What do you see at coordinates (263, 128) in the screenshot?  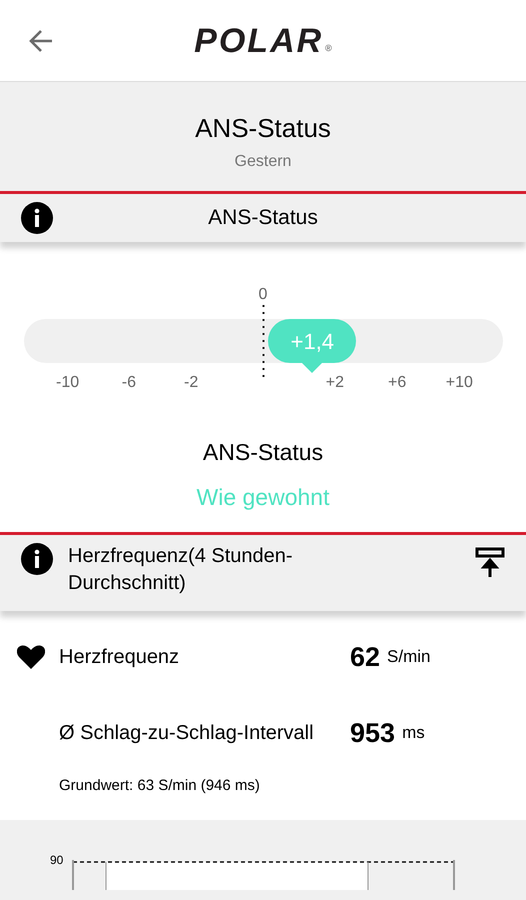 I see `page-title: ANS-Status` at bounding box center [263, 128].